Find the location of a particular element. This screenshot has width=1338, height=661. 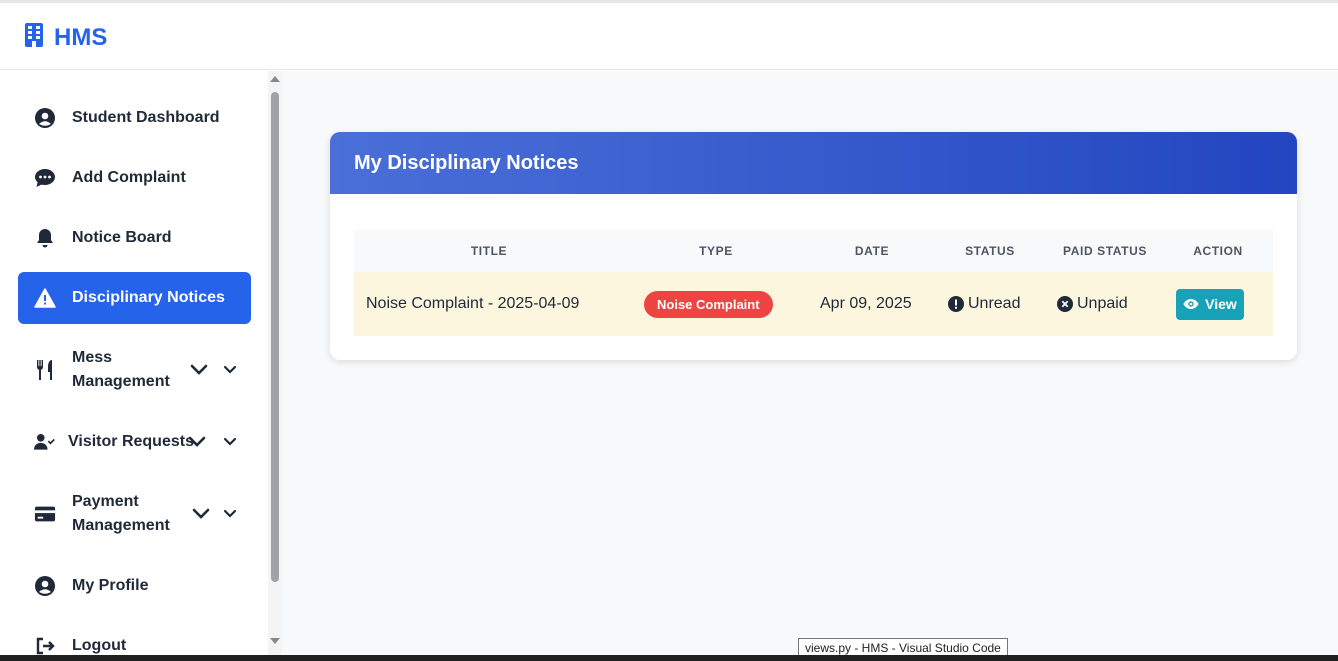

eye-icon is located at coordinates (1191, 304).